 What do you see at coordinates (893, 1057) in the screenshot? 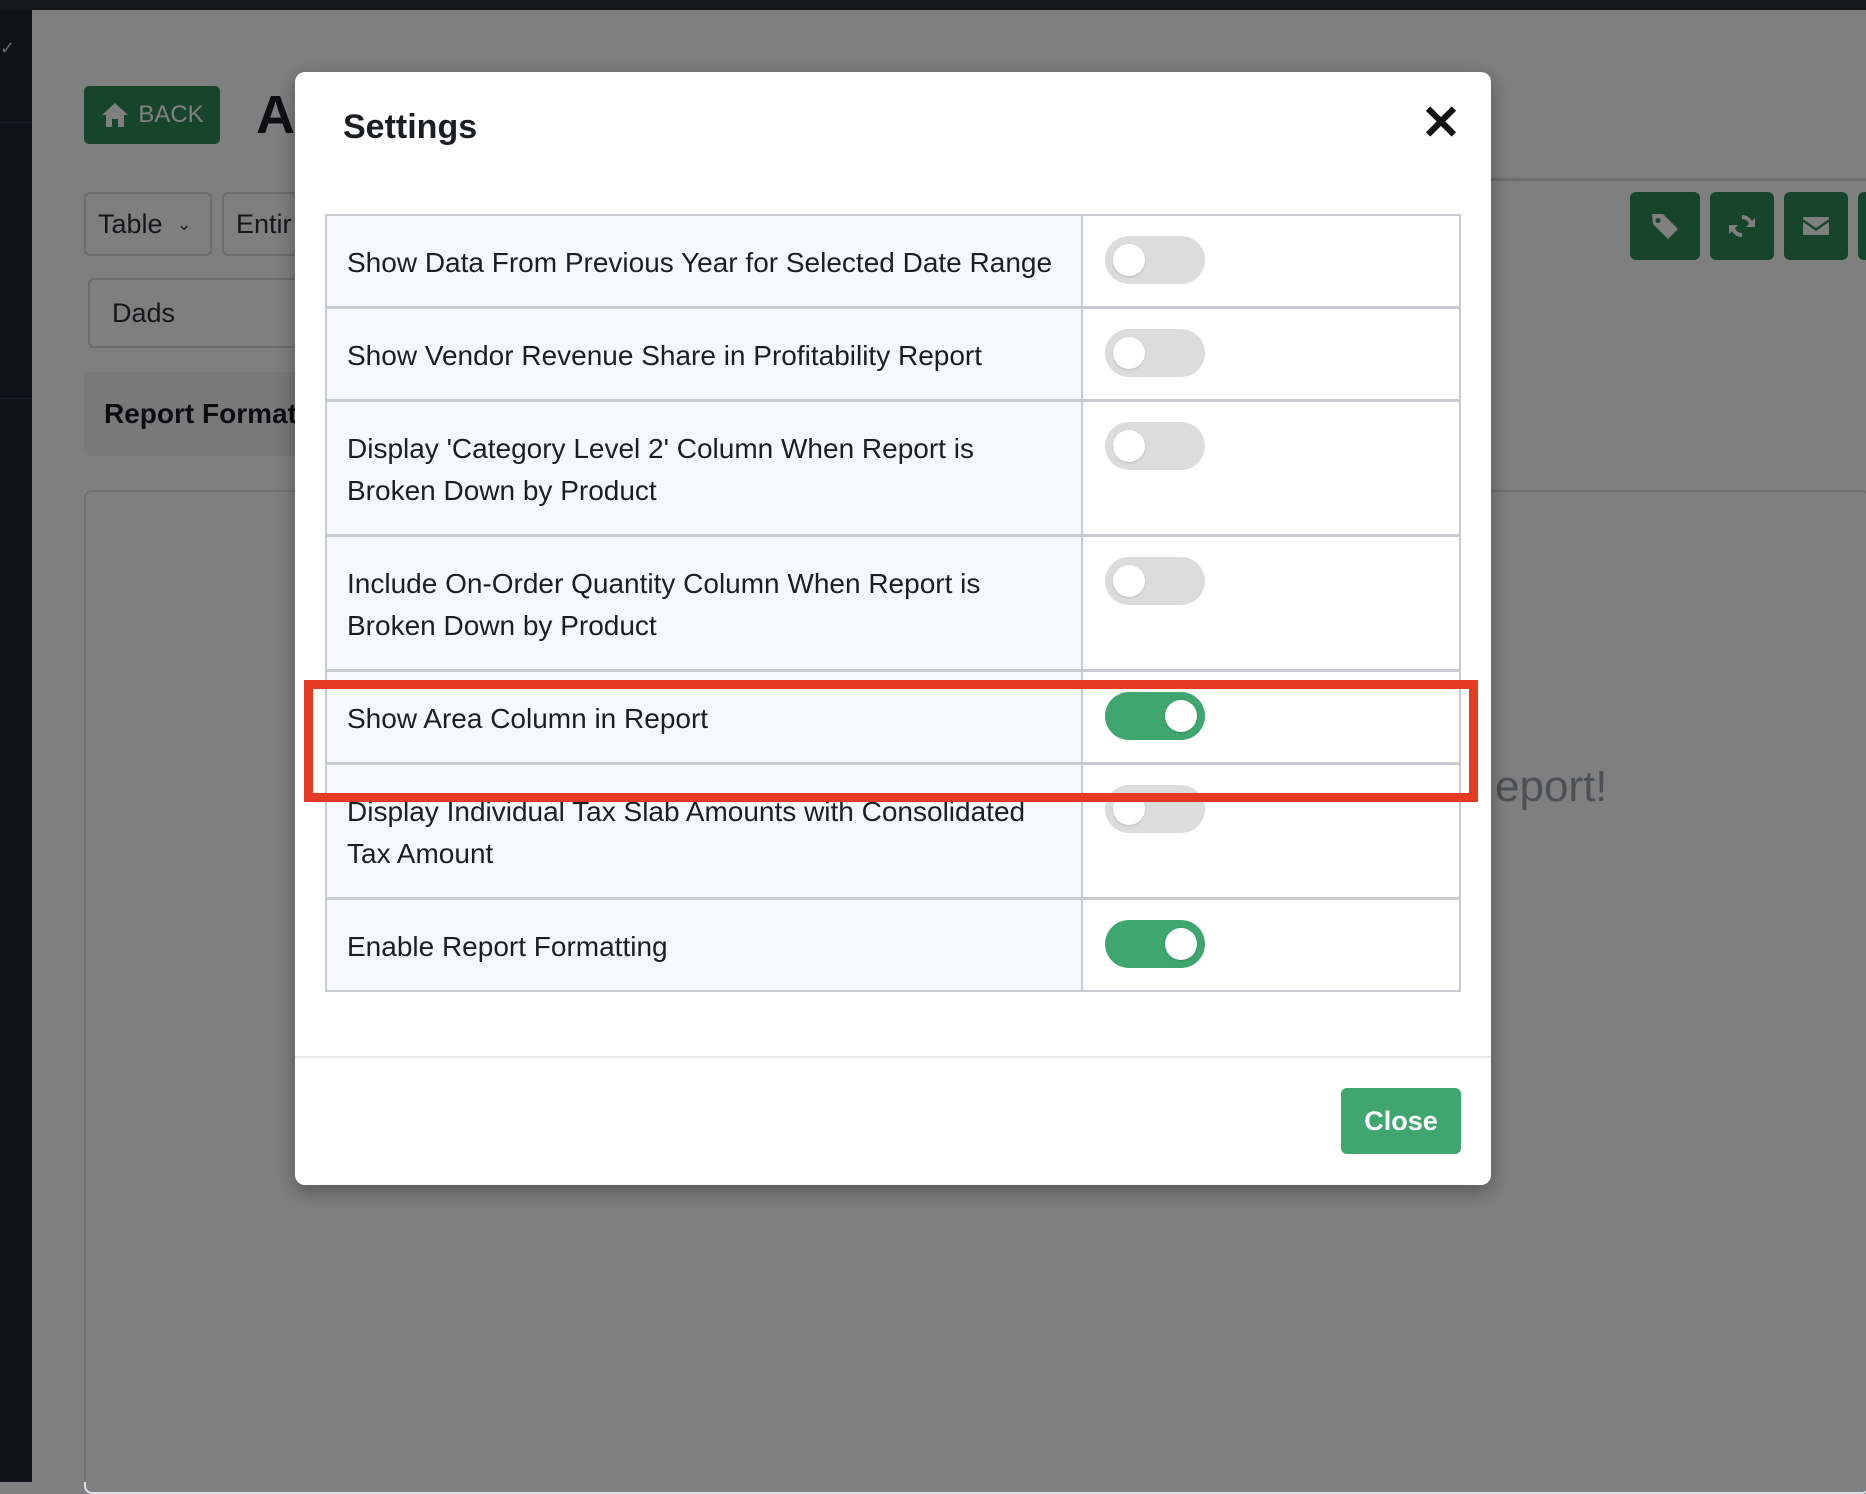
I see `modal-footer-divider` at bounding box center [893, 1057].